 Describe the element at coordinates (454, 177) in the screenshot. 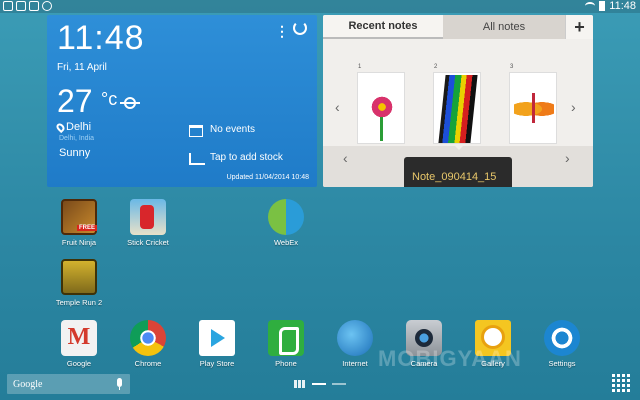

I see `current-note-title: Note_090414_15` at that location.